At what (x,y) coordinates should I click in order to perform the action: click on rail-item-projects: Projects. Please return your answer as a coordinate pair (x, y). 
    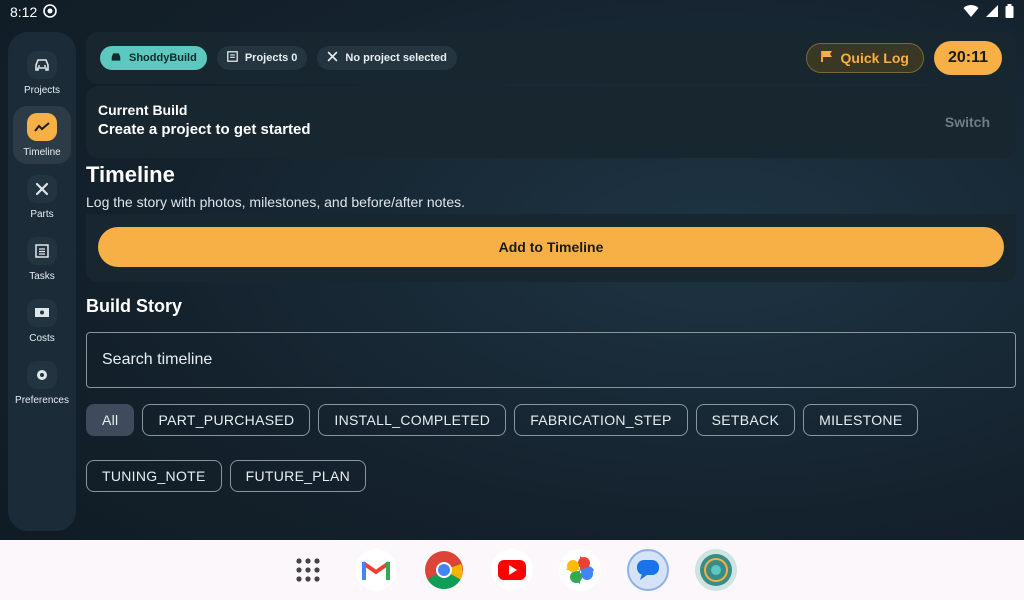
    Looking at the image, I should click on (42, 73).